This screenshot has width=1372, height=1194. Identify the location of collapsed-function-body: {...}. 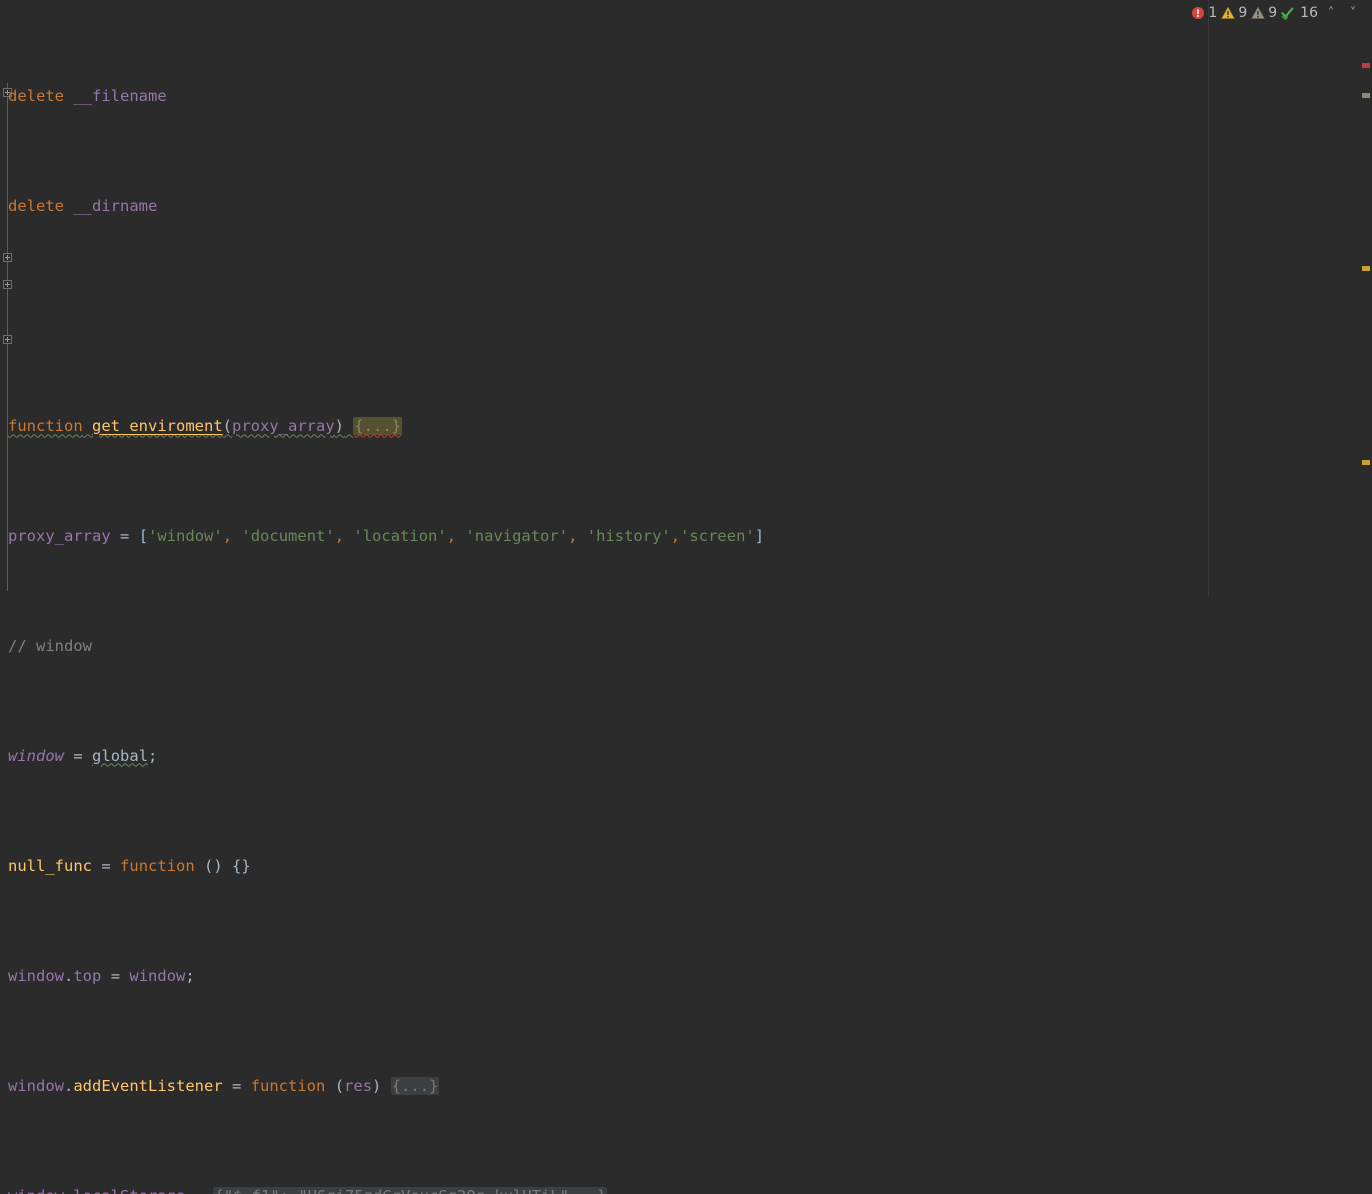
(377, 426).